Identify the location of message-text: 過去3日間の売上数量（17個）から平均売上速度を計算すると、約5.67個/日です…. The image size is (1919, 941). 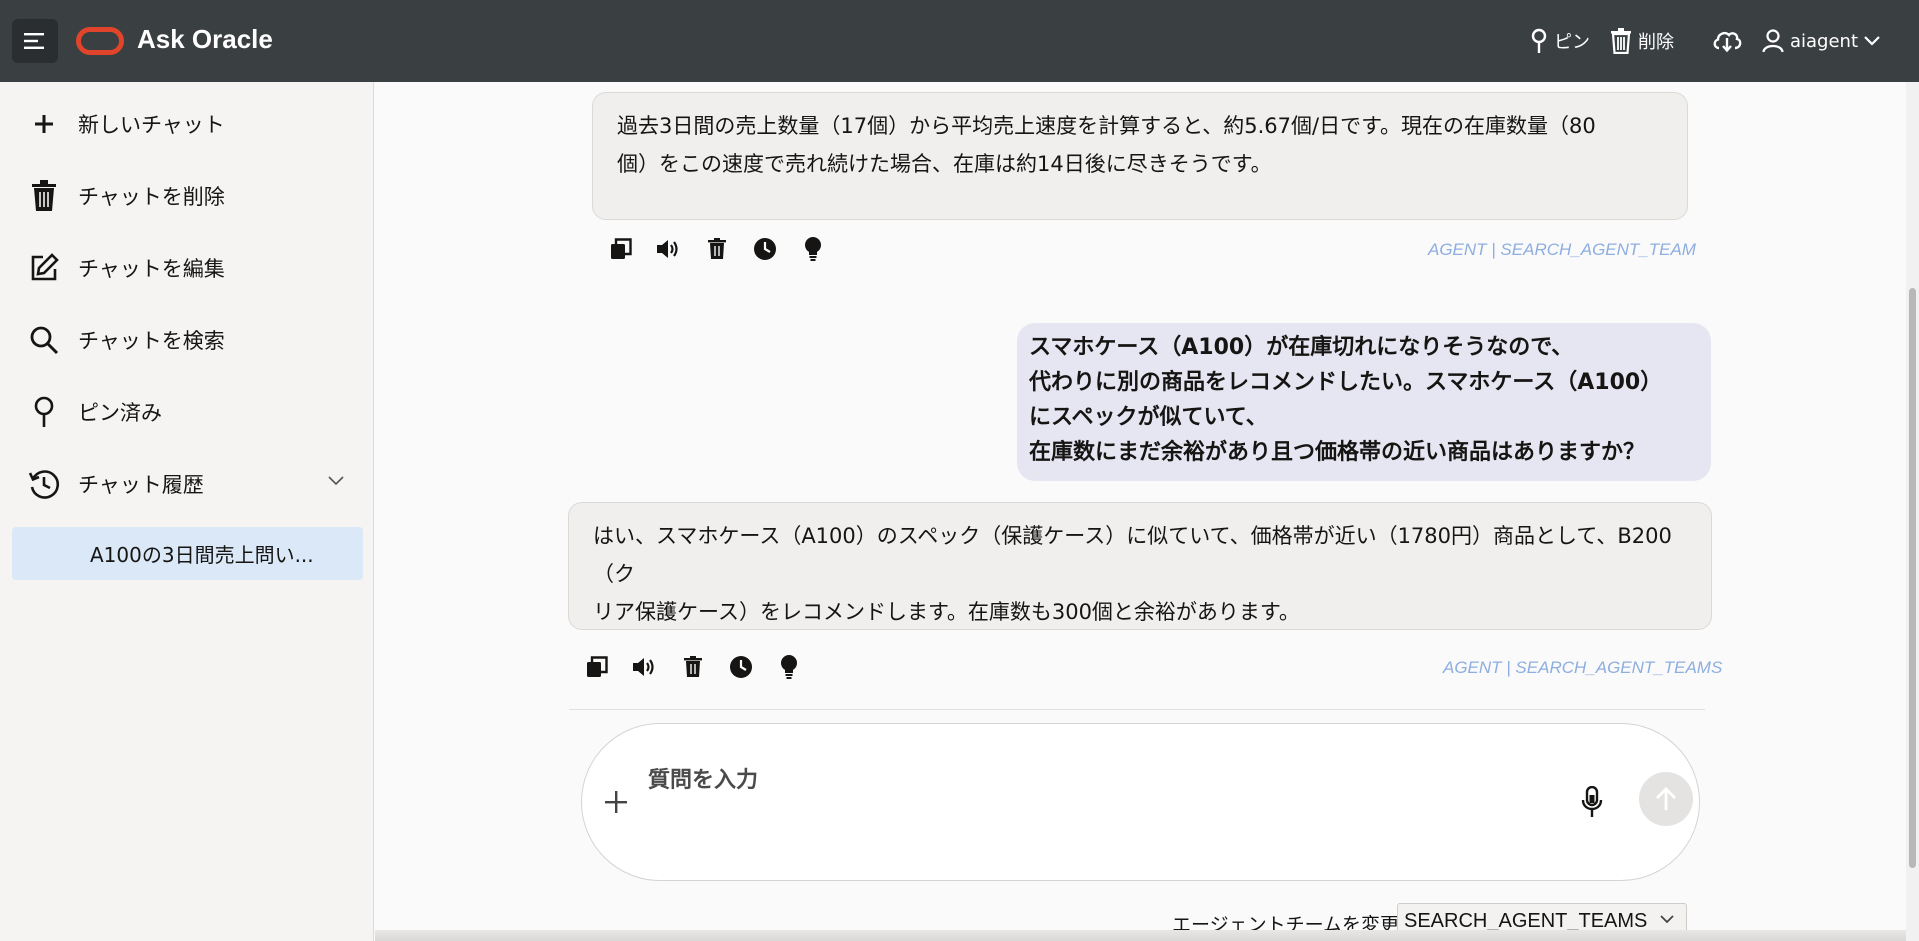
(1106, 126).